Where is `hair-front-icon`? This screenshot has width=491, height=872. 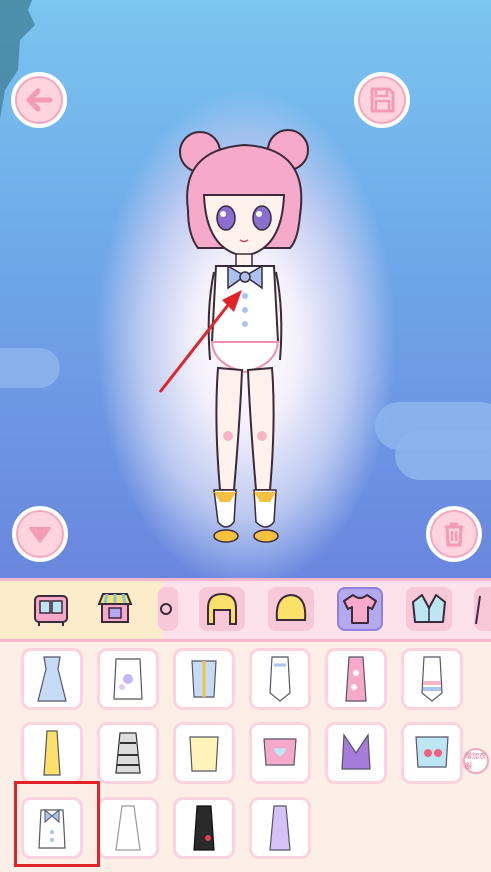 hair-front-icon is located at coordinates (291, 607).